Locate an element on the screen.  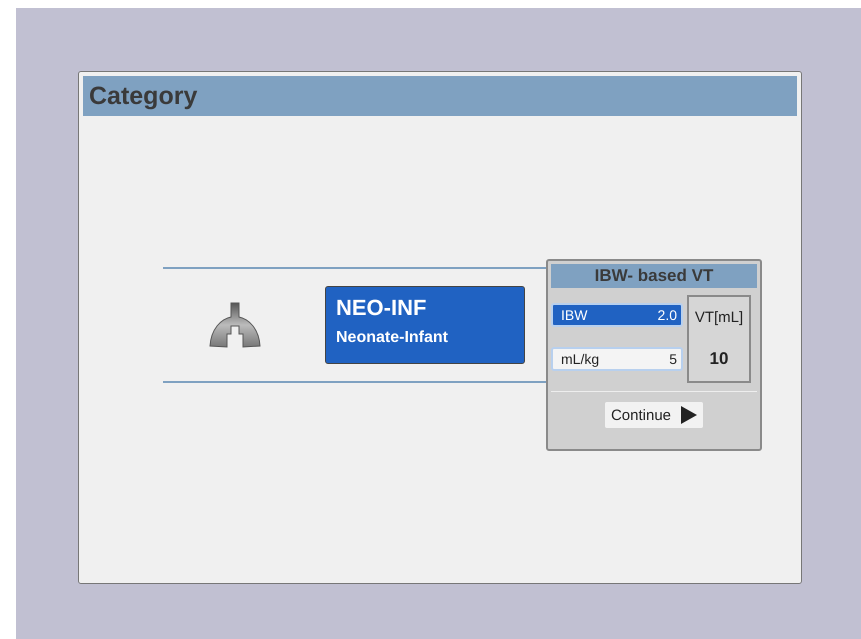
lungs-icon is located at coordinates (235, 325).